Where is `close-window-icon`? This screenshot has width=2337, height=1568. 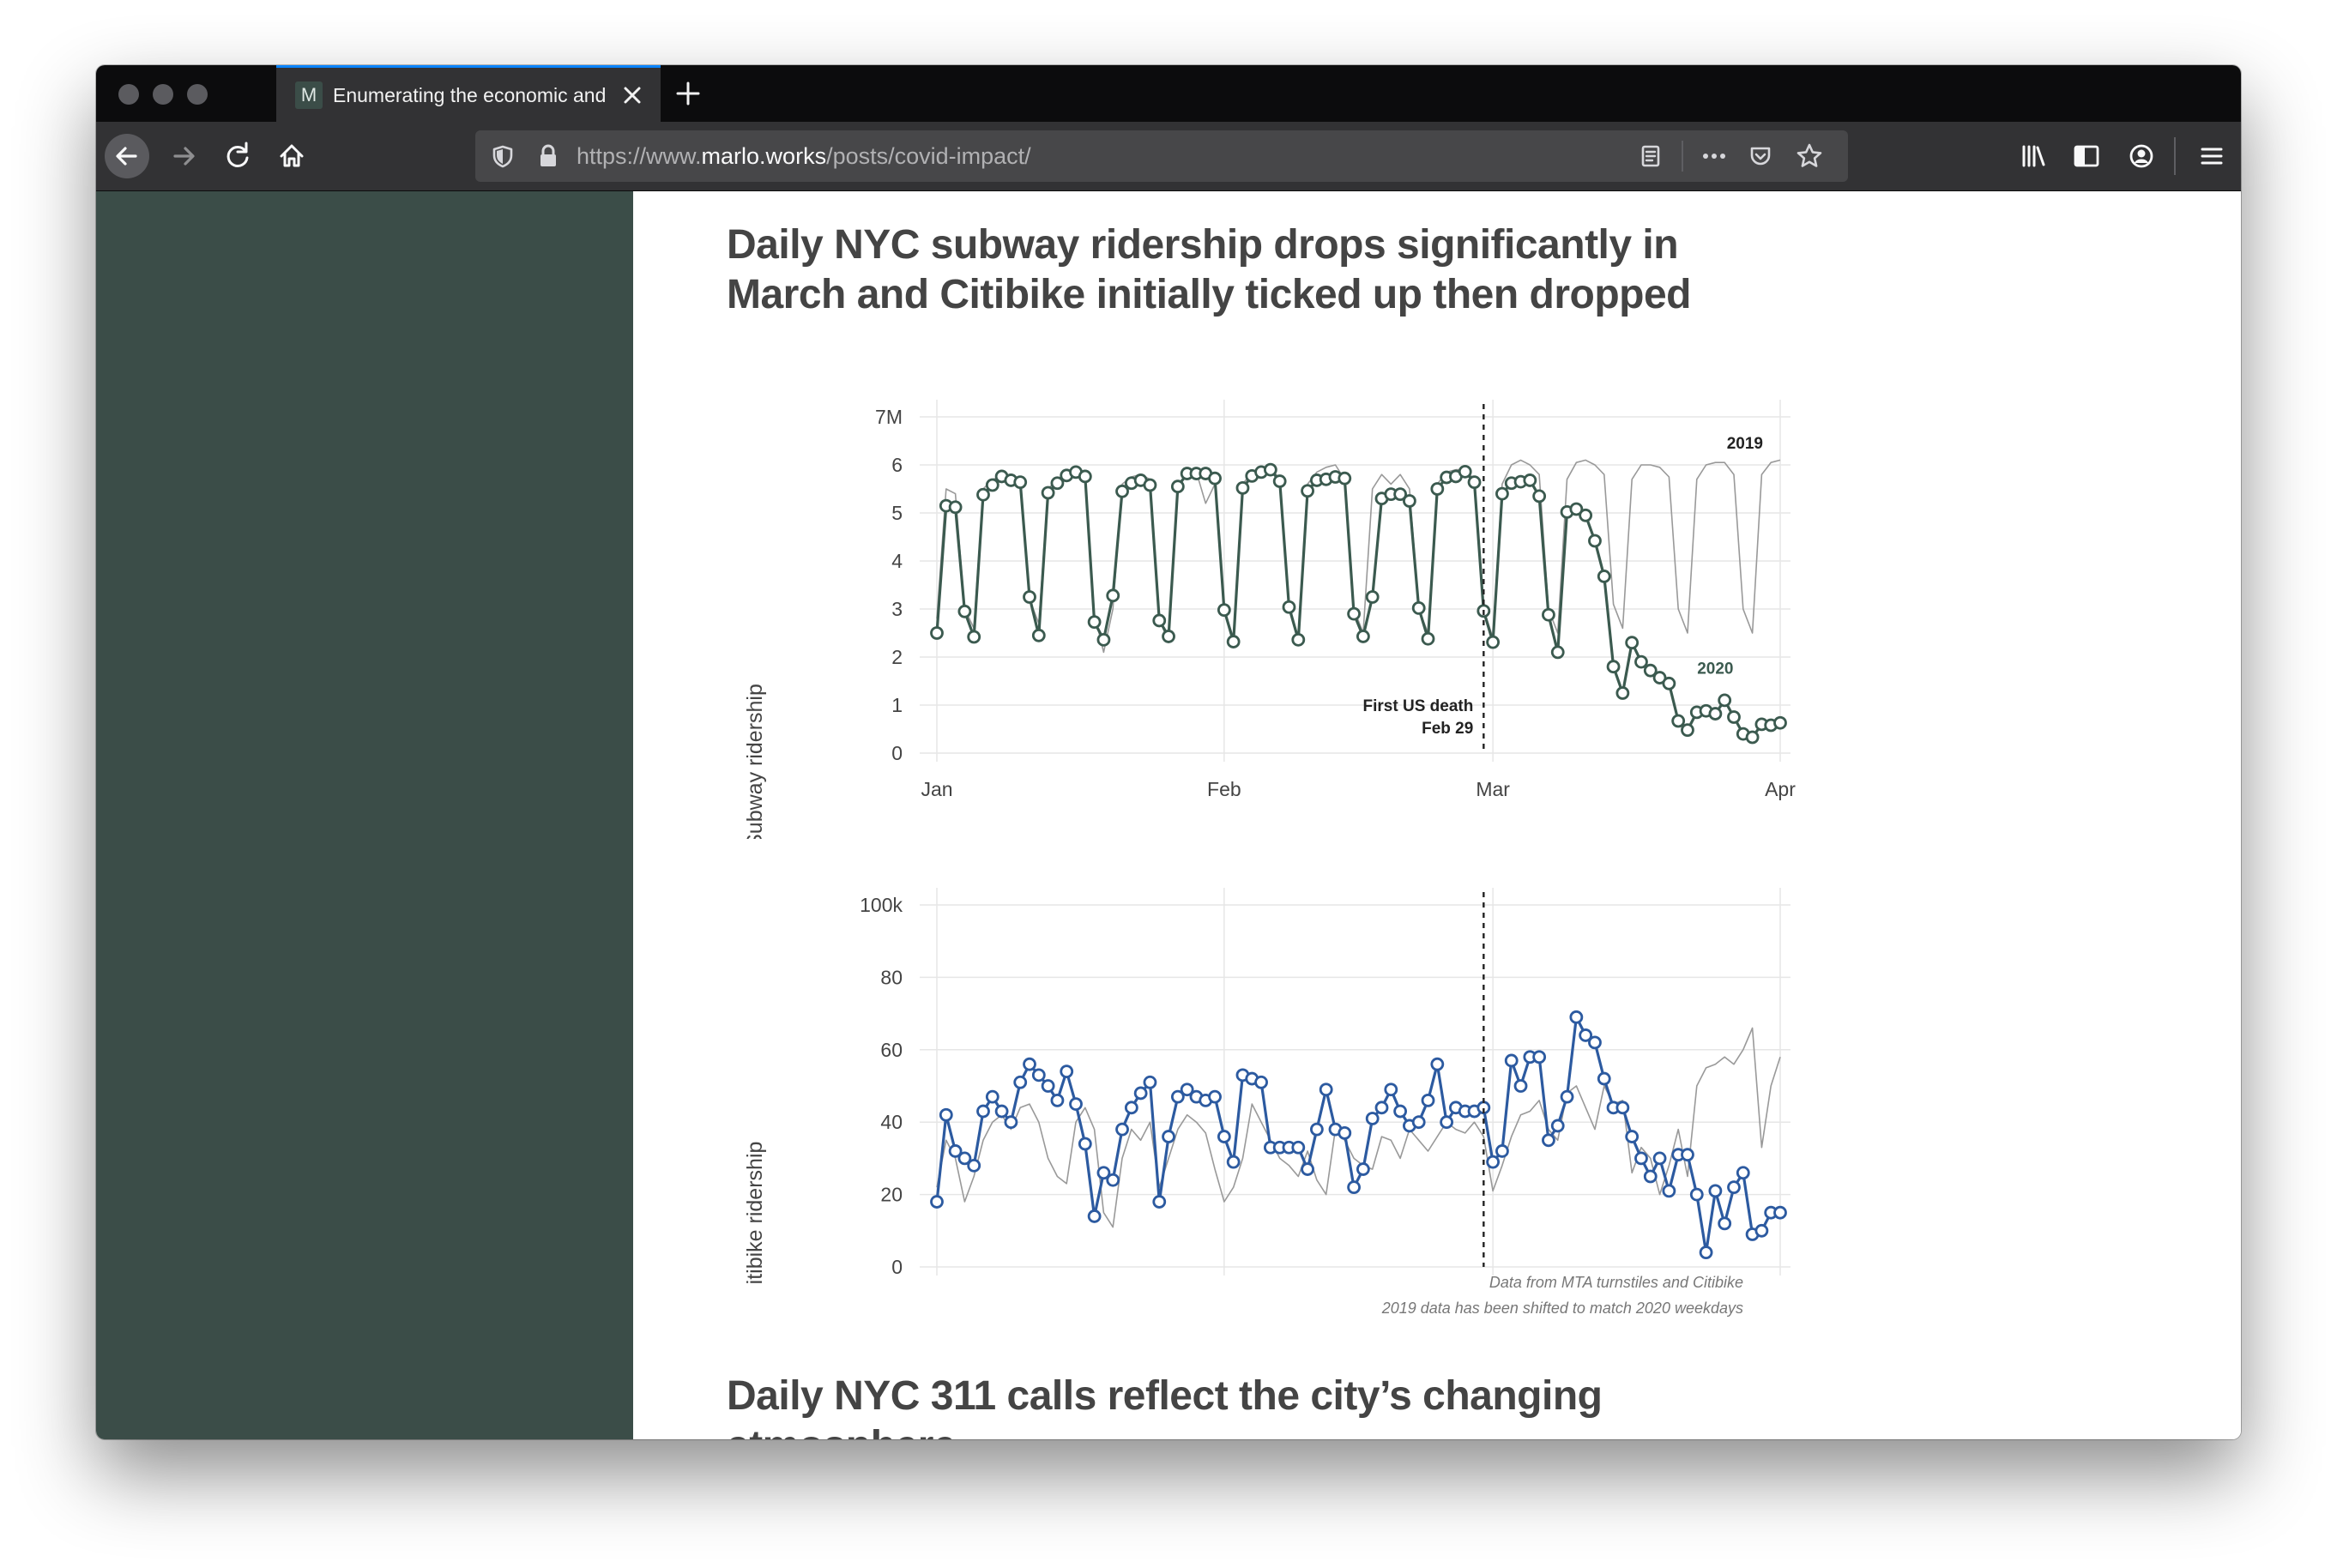
close-window-icon is located at coordinates (128, 95).